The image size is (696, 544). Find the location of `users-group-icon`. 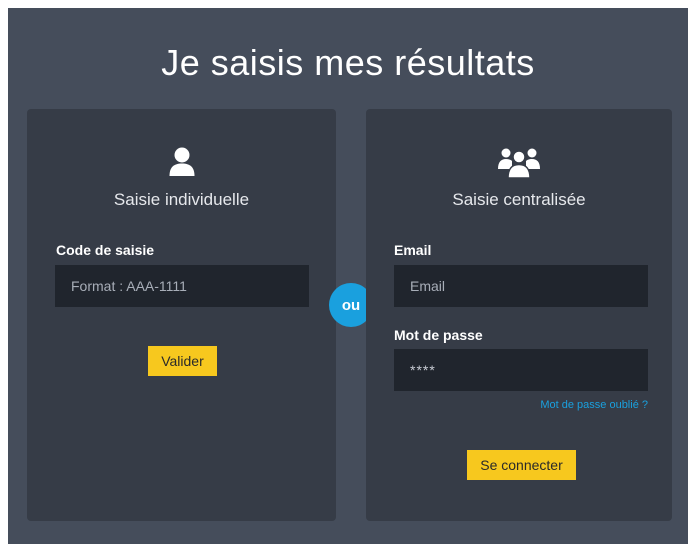

users-group-icon is located at coordinates (519, 163).